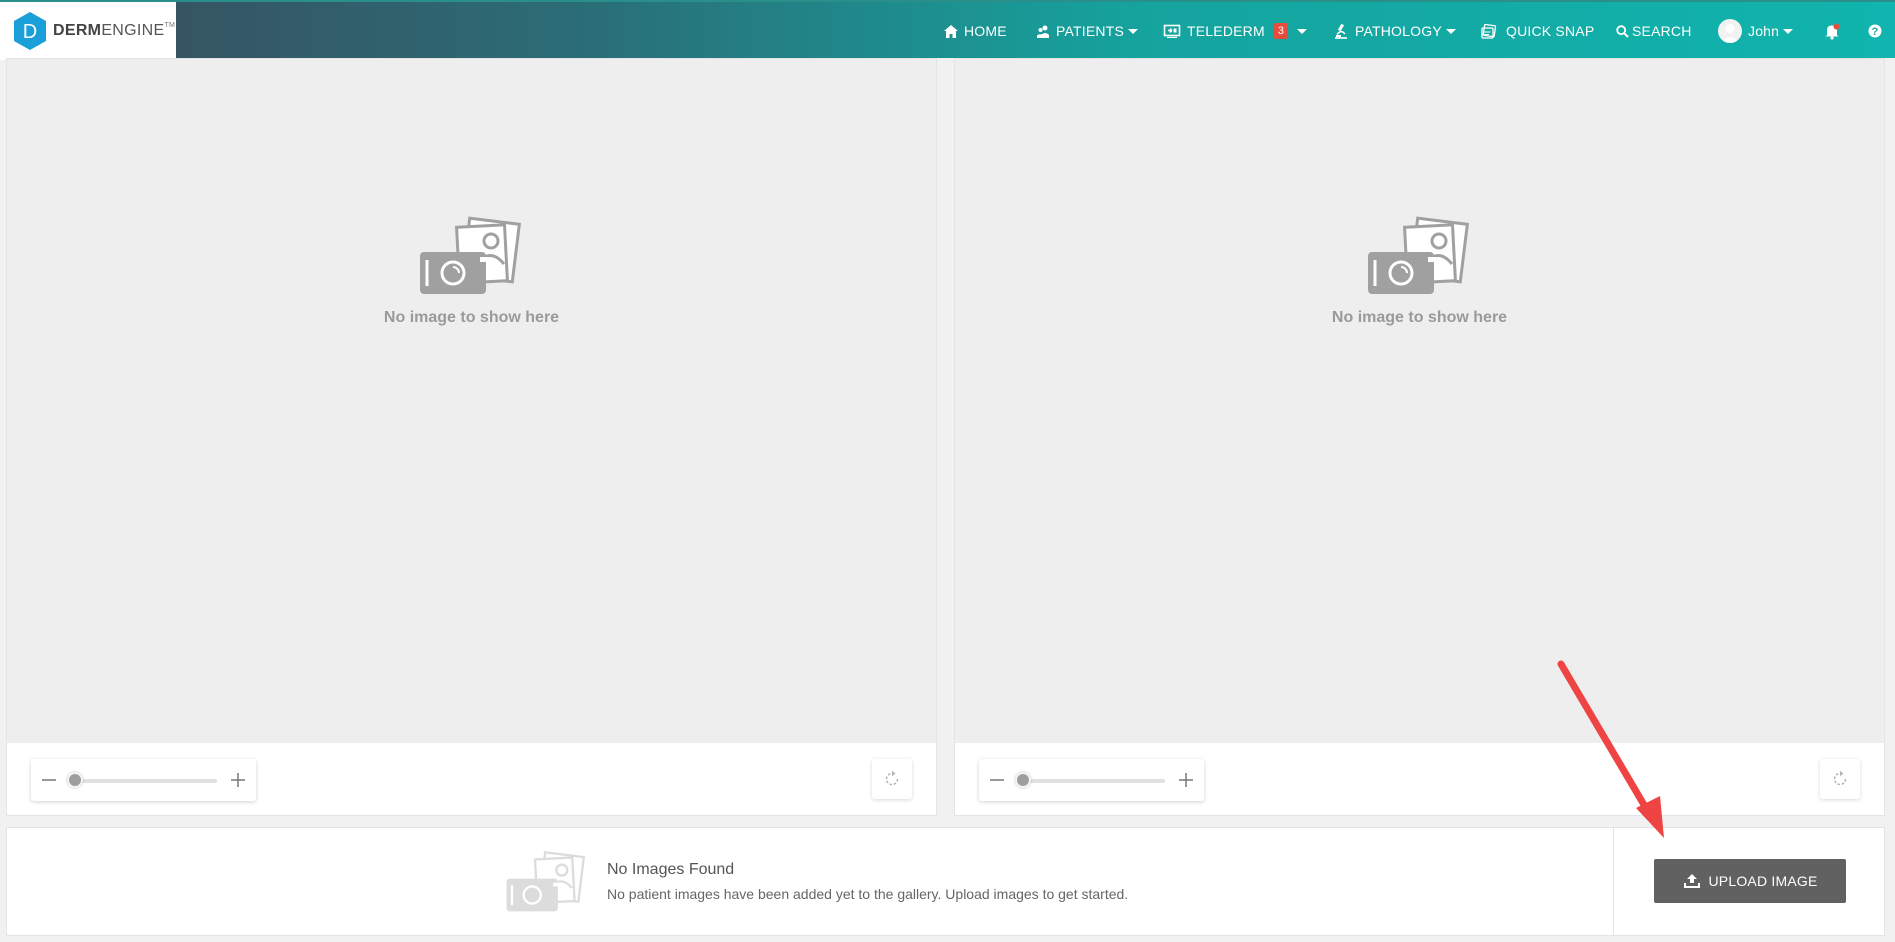 This screenshot has height=942, width=1895. Describe the element at coordinates (1394, 31) in the screenshot. I see `nav-pathology: PATHOLOGY` at that location.